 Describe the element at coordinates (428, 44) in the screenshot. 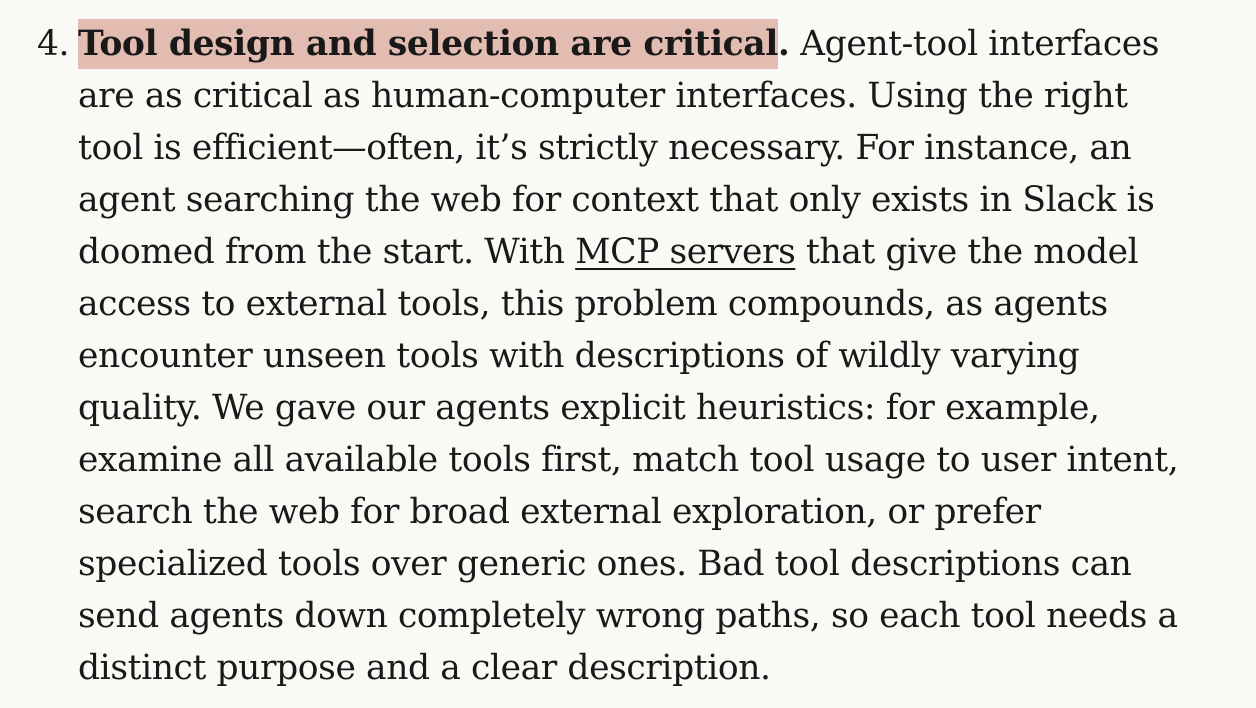

I see `highlighted-heading: Tool design and selection are critical` at that location.